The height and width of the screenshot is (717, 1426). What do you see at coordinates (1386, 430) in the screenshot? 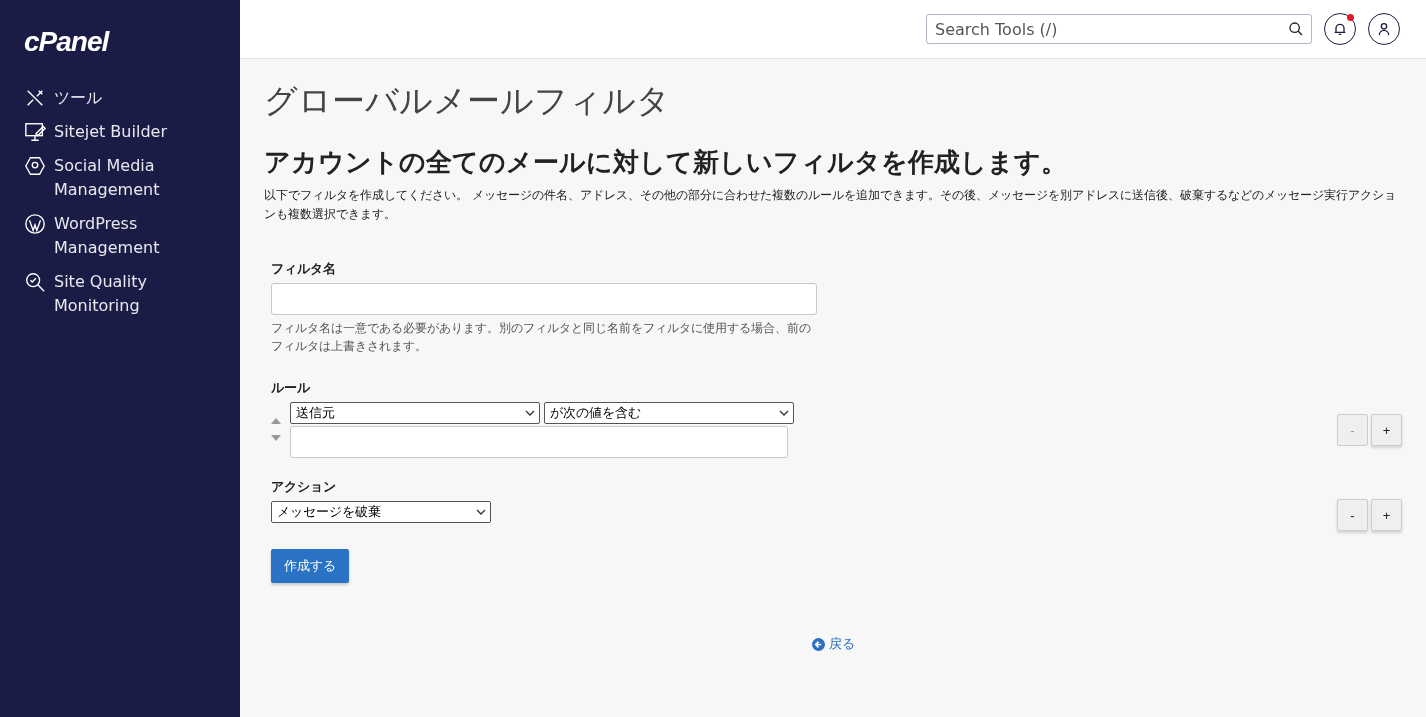
I see `add-rule-button: +` at bounding box center [1386, 430].